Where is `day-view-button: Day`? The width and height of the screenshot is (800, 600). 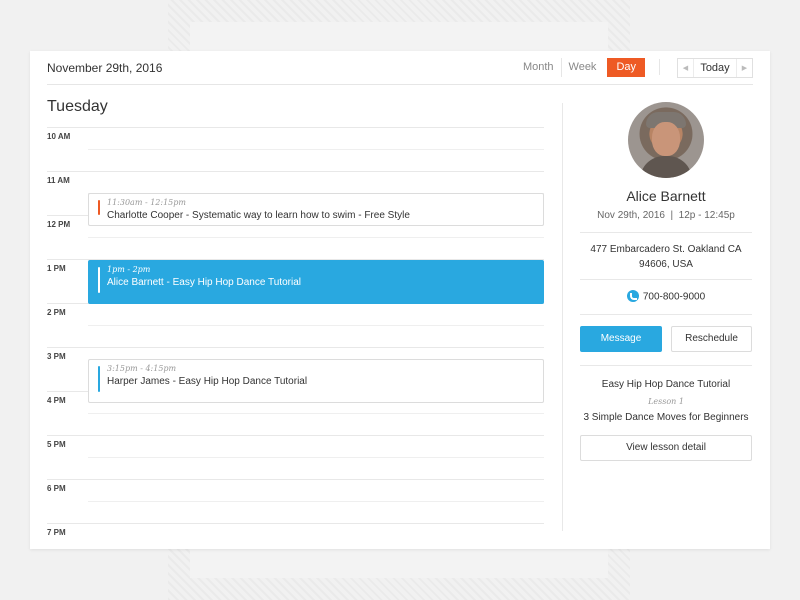
day-view-button: Day is located at coordinates (626, 67).